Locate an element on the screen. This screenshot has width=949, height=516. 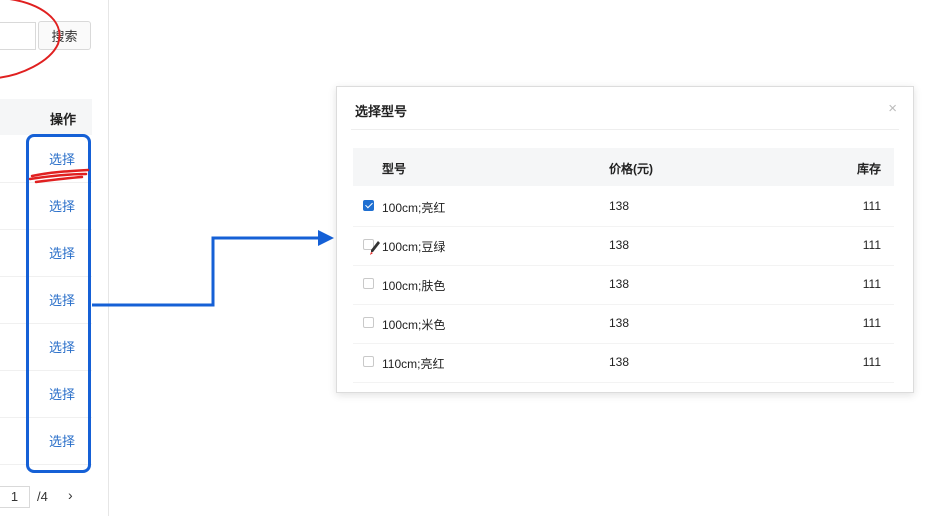
table-row: 100cm;豆绿 138 111 is located at coordinates (623, 246).